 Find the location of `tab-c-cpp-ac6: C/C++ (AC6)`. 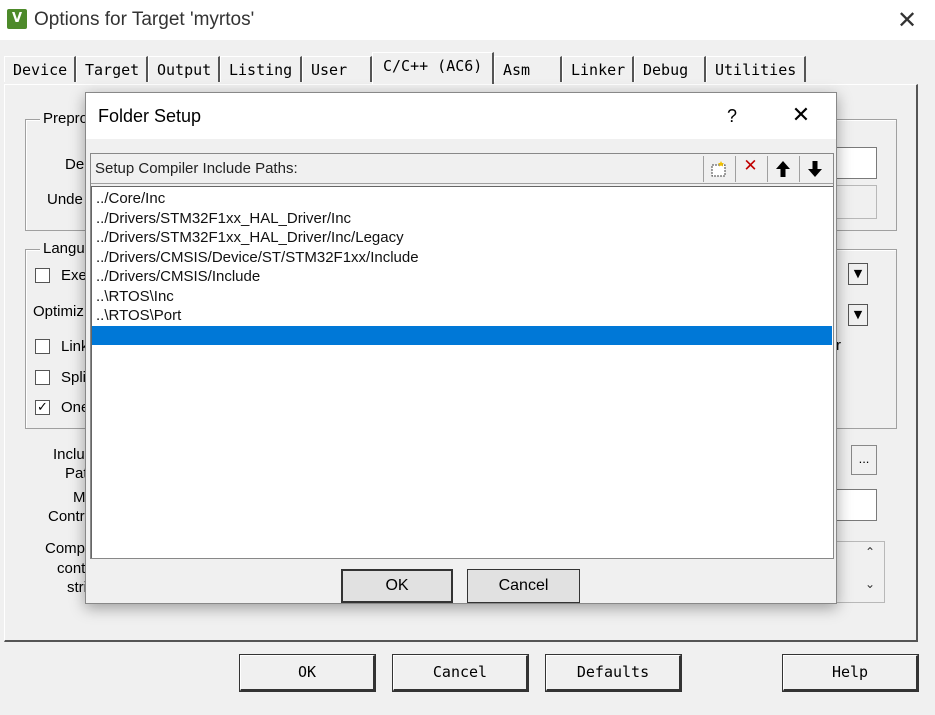

tab-c-cpp-ac6: C/C++ (AC6) is located at coordinates (433, 68).